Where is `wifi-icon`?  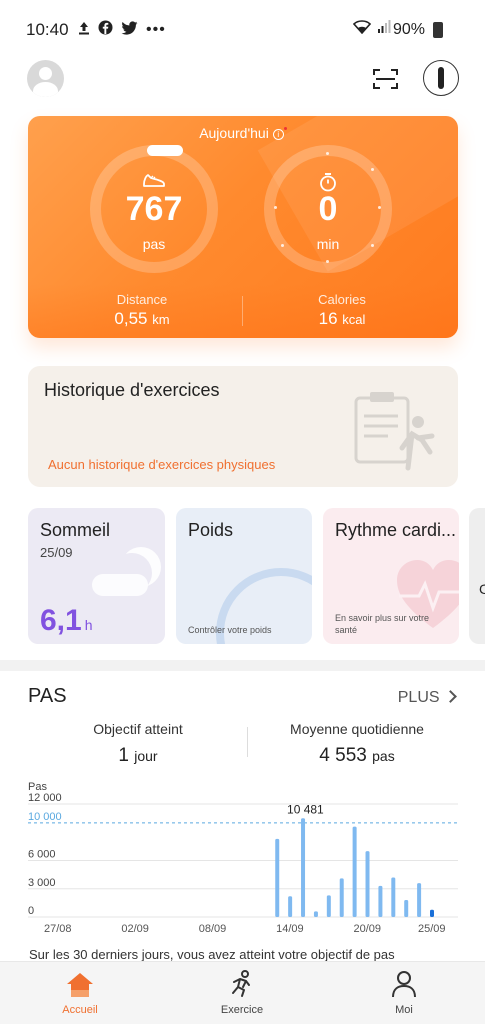 wifi-icon is located at coordinates (362, 29).